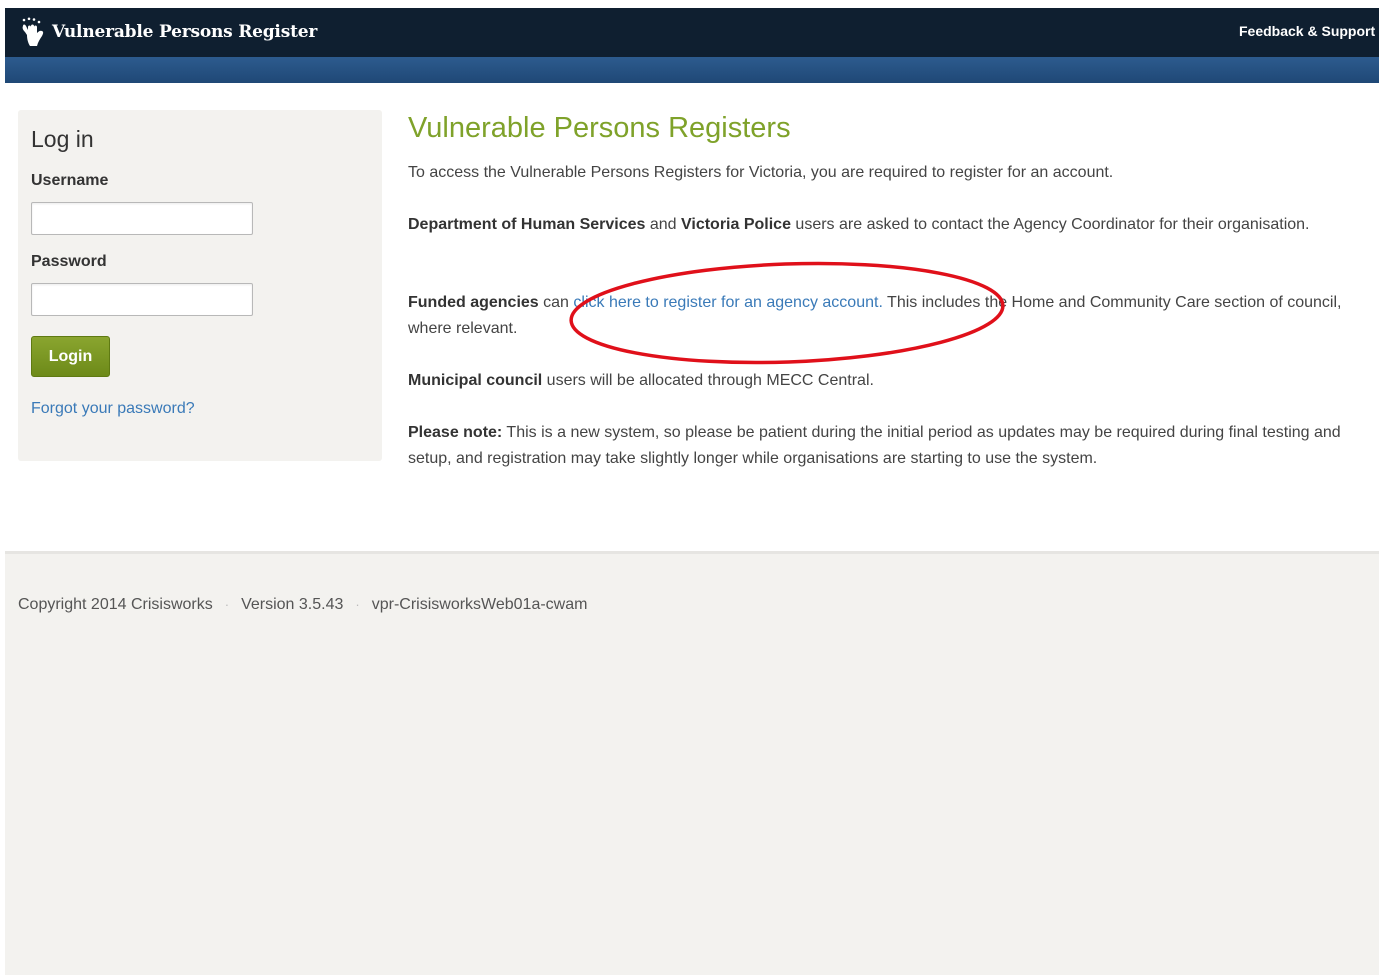 The height and width of the screenshot is (975, 1391). I want to click on right-edge, so click(1385, 487).